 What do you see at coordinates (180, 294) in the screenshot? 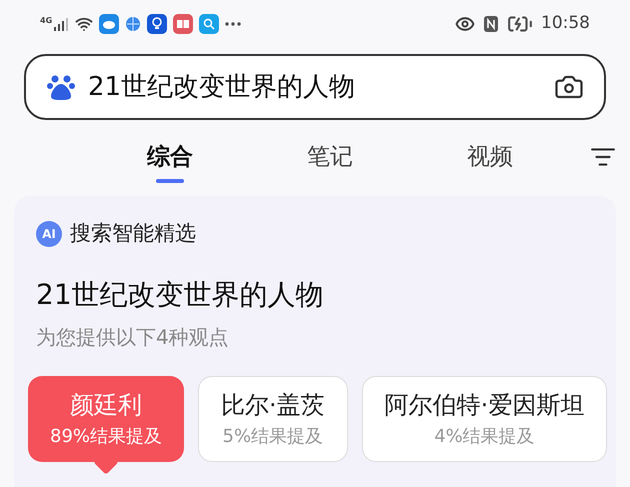
I see `query-heading: 21世纪改变世界的人物` at bounding box center [180, 294].